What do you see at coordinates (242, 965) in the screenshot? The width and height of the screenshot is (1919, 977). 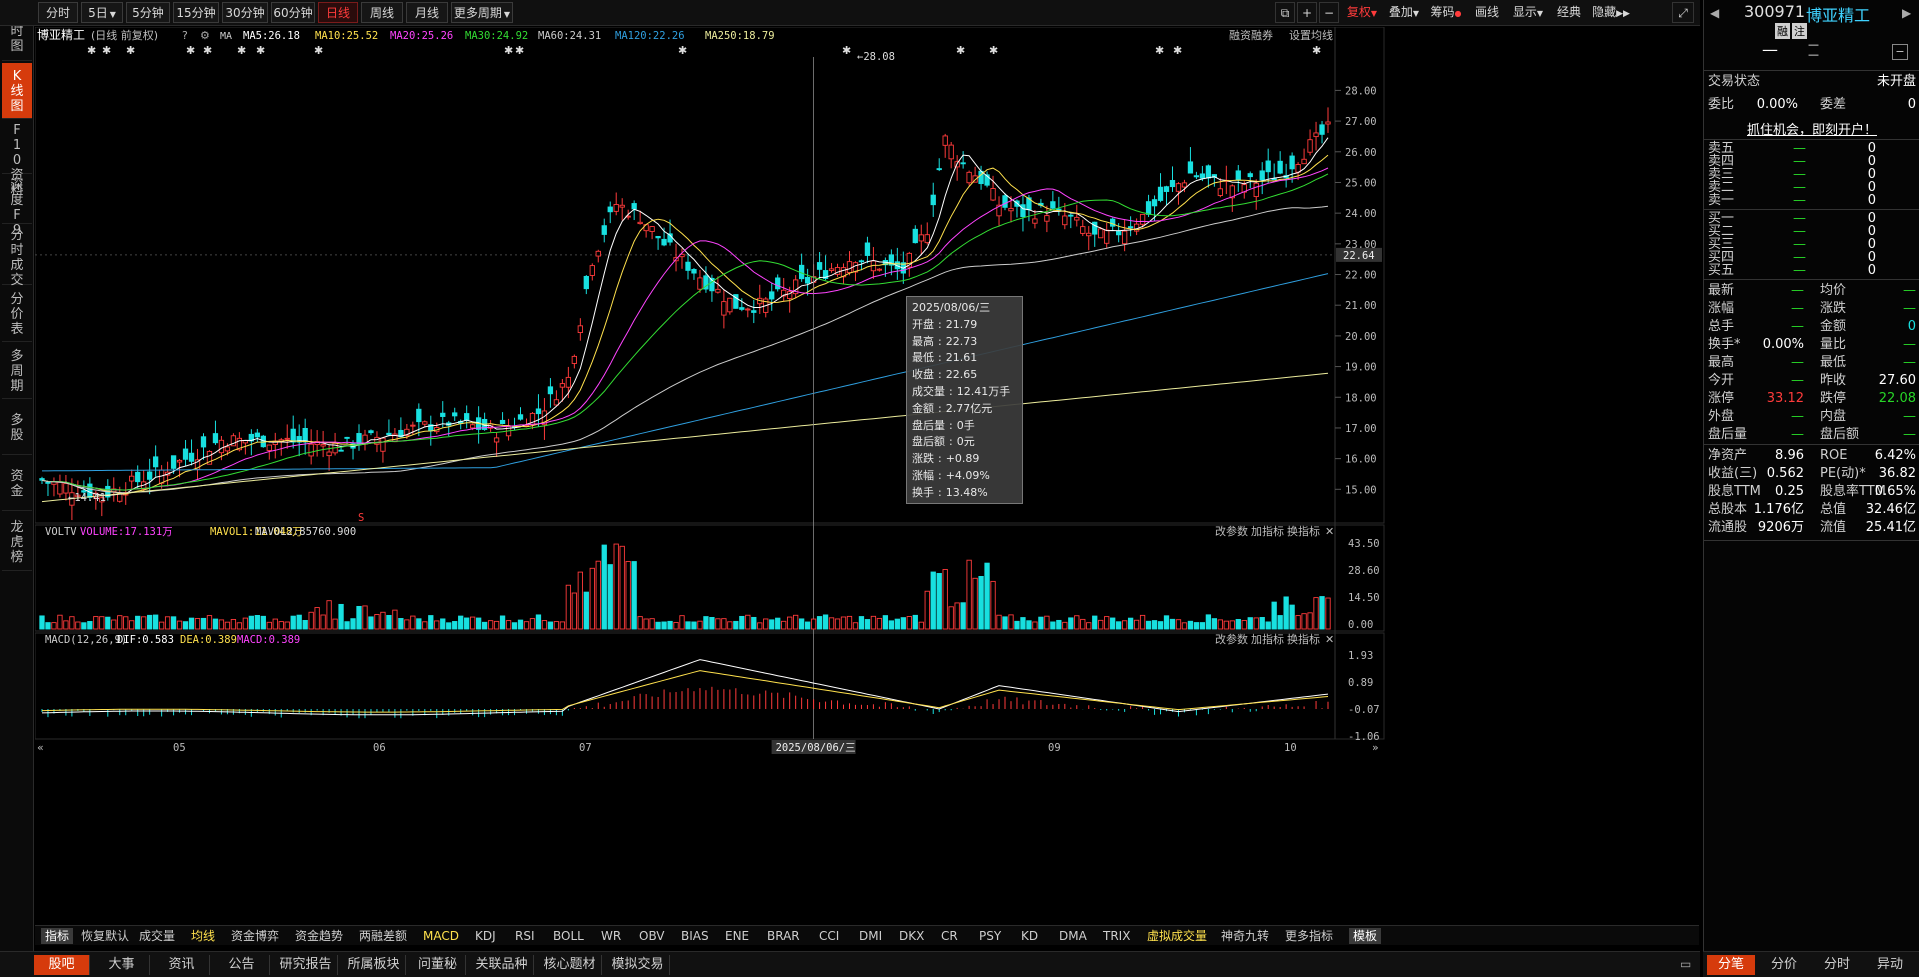 I see `bottom-tab-3: 公告` at bounding box center [242, 965].